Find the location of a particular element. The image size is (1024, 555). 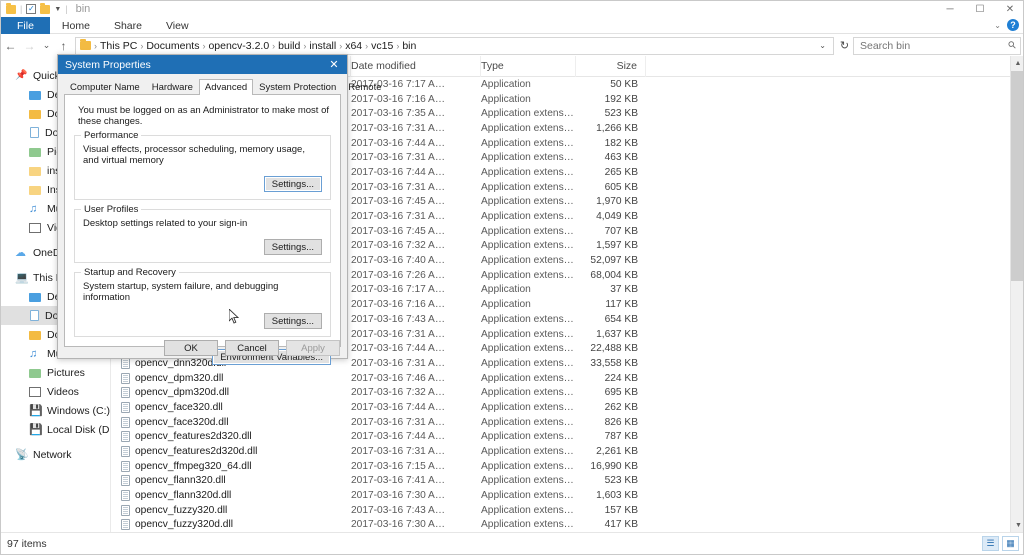

maximize-button: ☐ is located at coordinates (980, 9).